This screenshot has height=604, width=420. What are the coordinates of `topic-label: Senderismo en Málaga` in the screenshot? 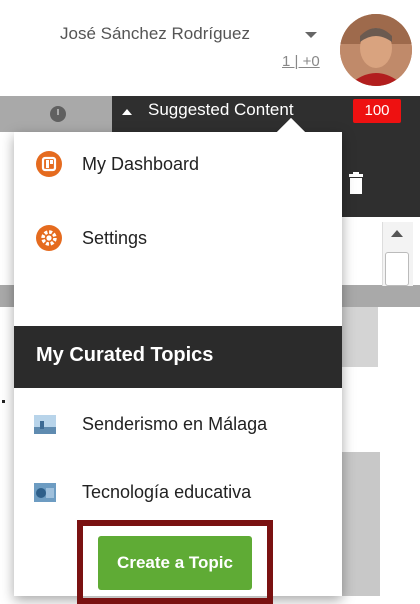 It's located at (175, 424).